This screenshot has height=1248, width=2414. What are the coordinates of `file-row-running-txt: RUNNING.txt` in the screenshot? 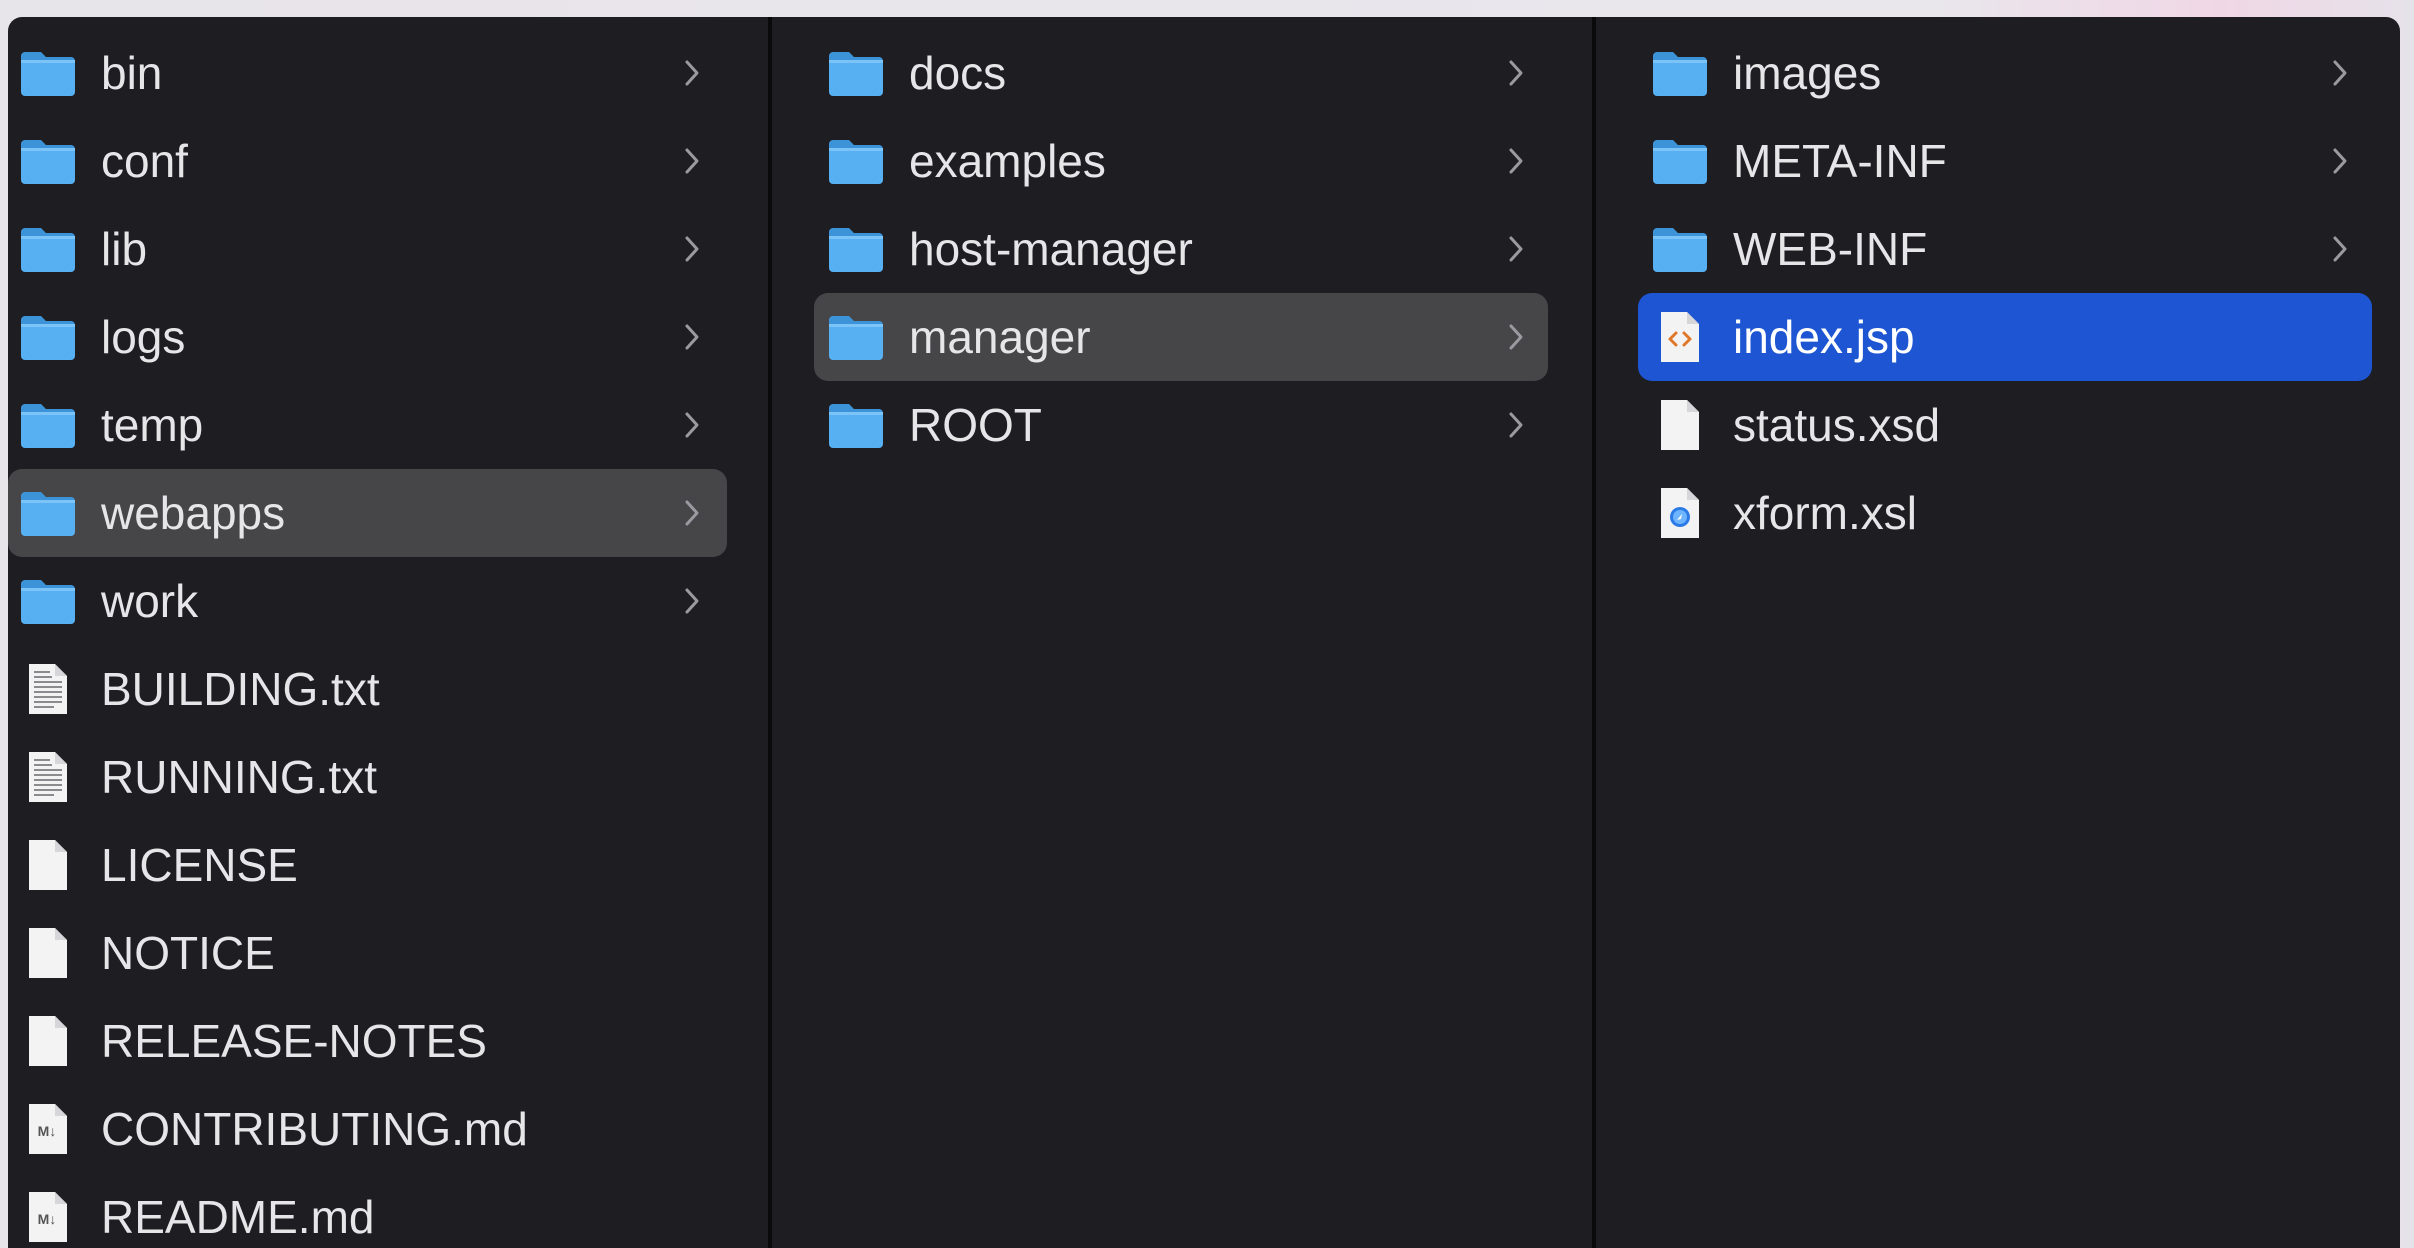 It's located at (367, 777).